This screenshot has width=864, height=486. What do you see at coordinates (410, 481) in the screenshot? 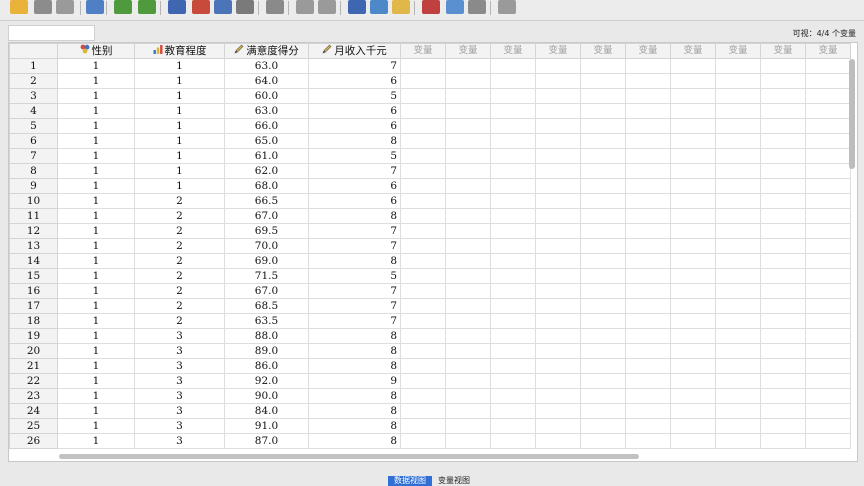
I see `tab-data-view: 数据视图` at bounding box center [410, 481].